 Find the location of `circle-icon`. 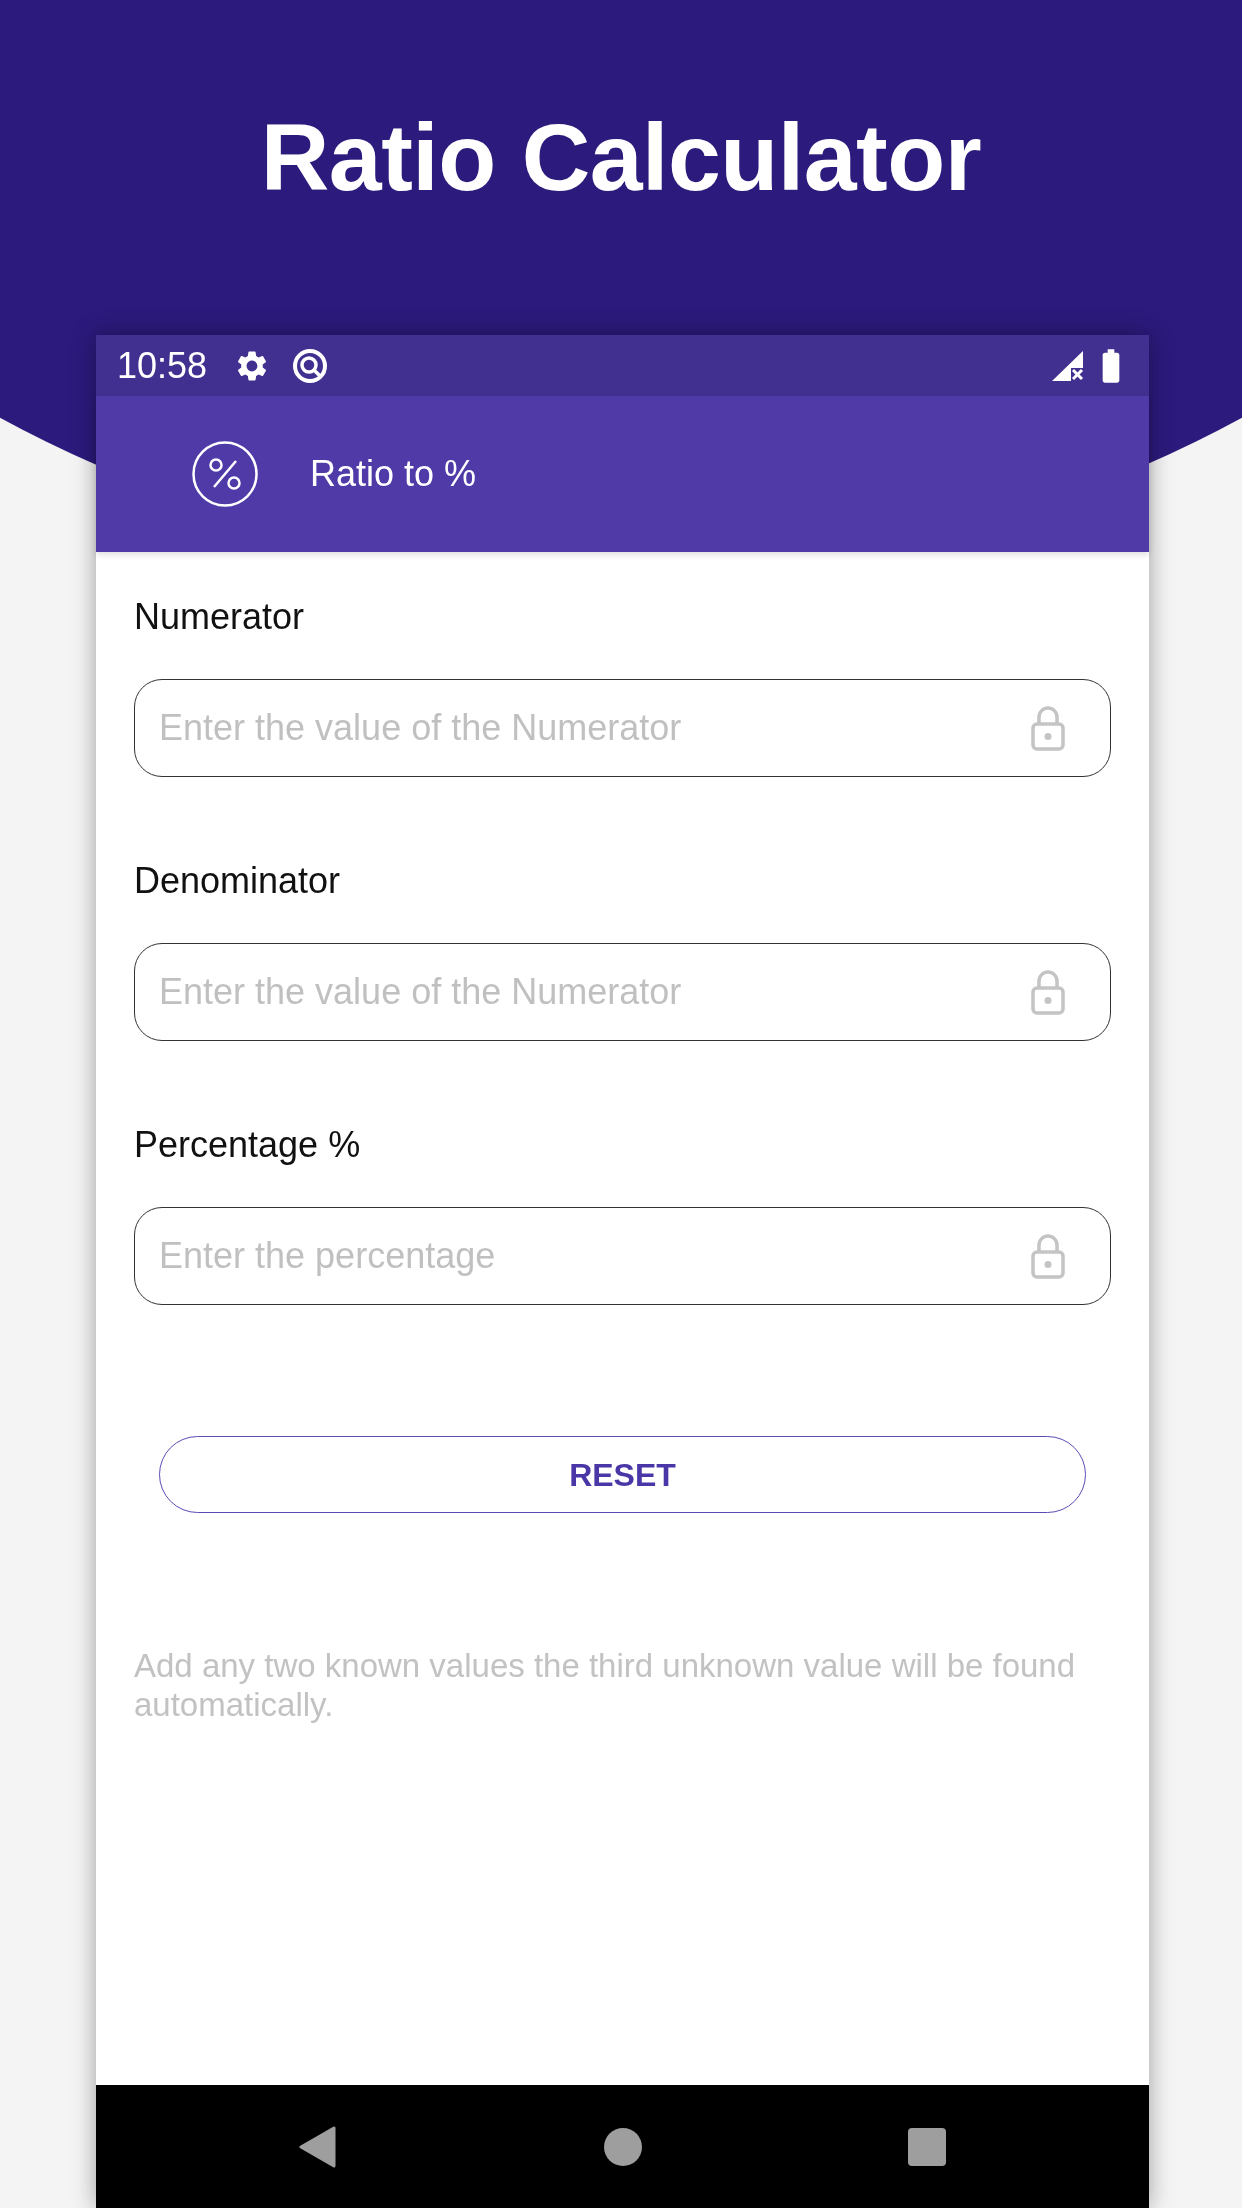

circle-icon is located at coordinates (623, 2146).